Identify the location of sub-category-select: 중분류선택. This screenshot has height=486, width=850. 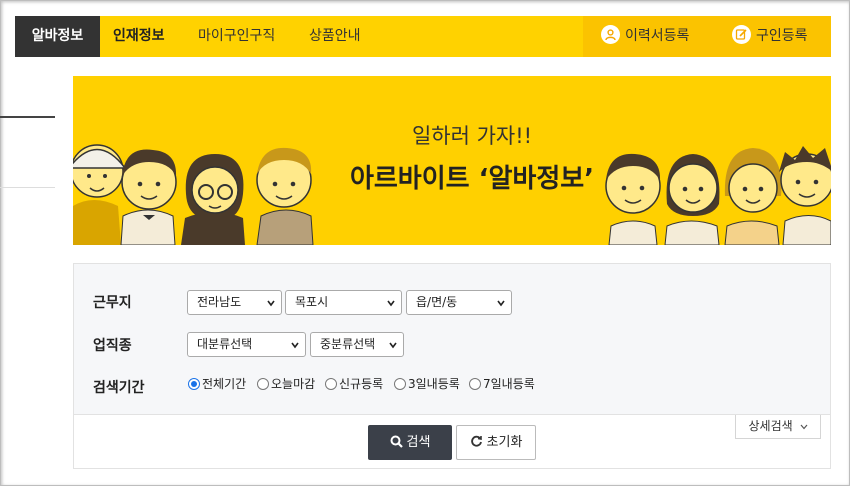
(357, 344).